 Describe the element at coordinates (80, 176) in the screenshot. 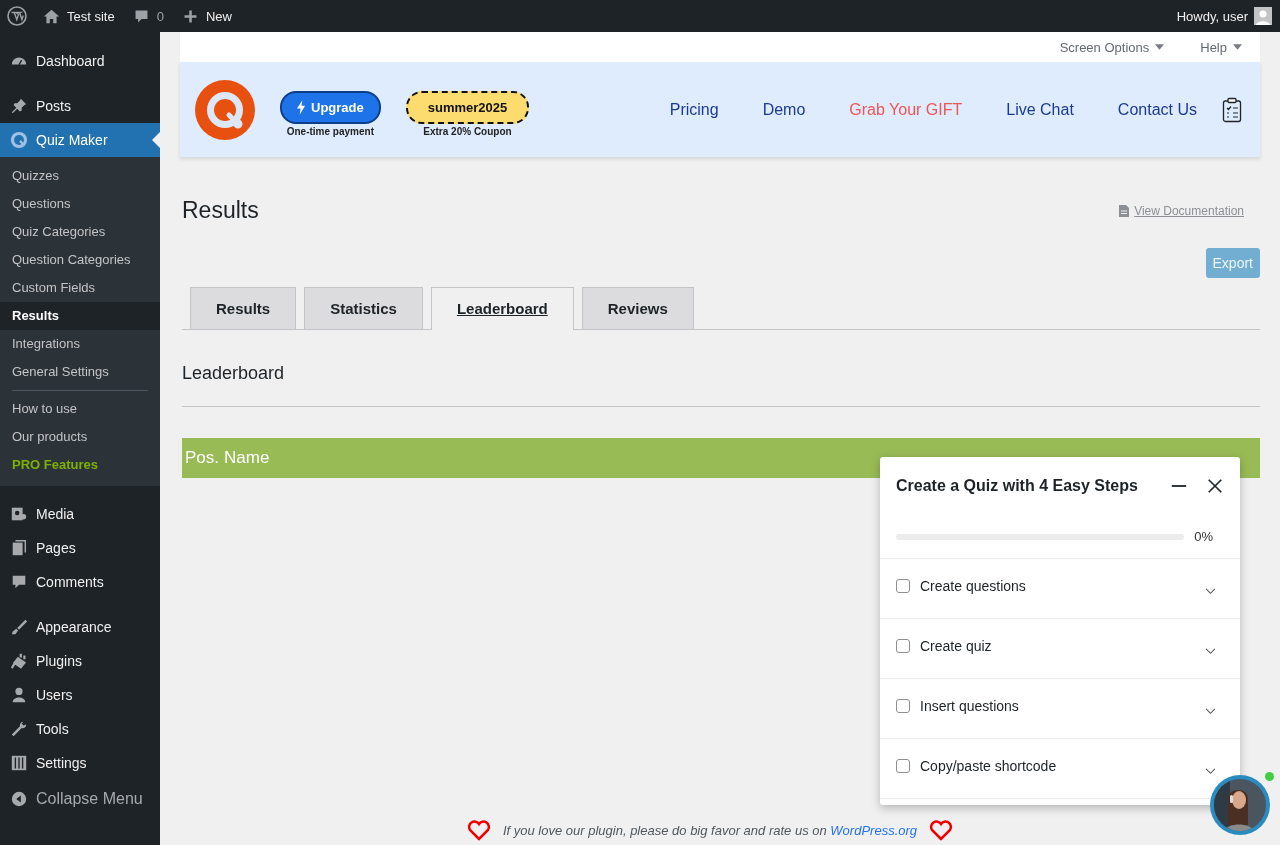

I see `submenu-item: Quizzes` at that location.